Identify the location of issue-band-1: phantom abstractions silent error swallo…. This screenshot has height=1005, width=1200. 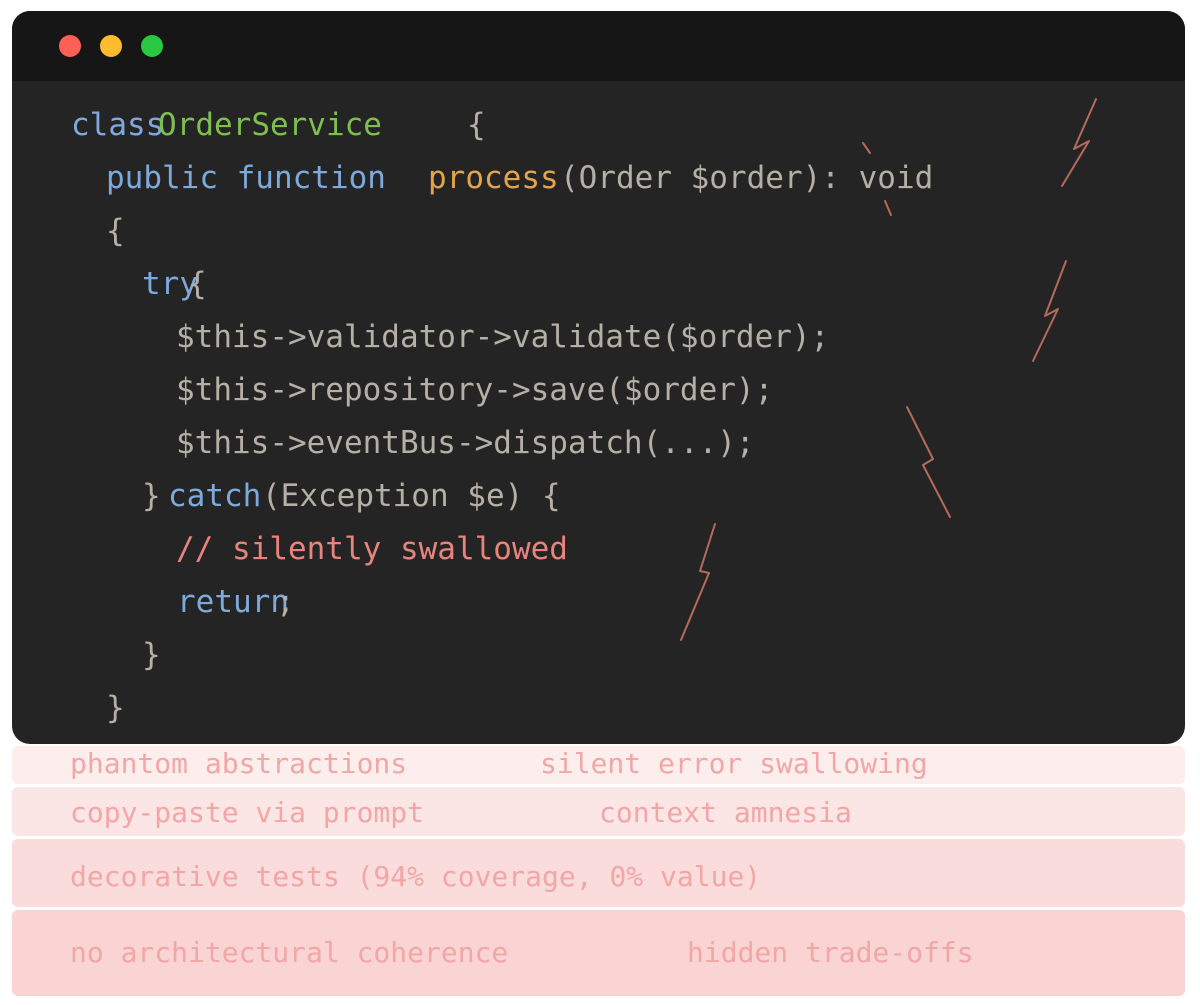
(598, 765).